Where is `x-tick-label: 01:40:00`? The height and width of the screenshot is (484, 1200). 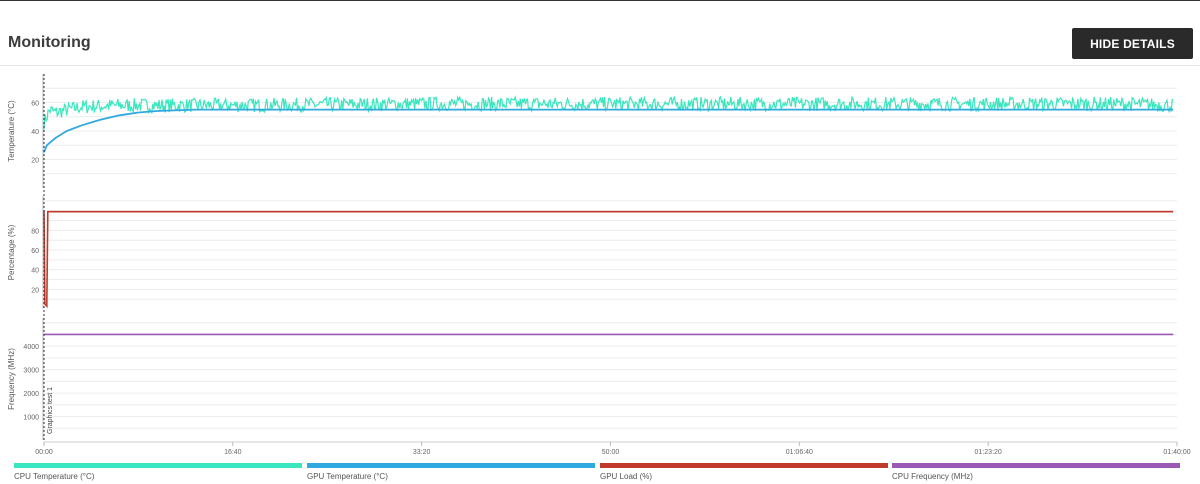
x-tick-label: 01:40:00 is located at coordinates (1176, 452).